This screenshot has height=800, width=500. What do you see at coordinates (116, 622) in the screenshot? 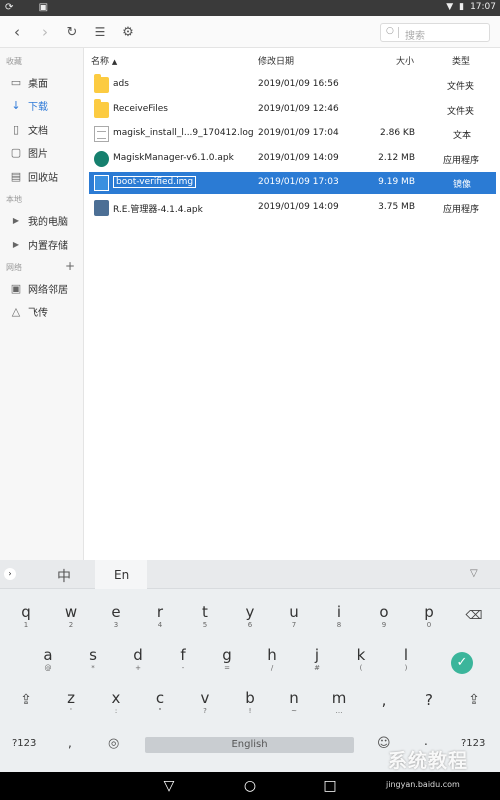
I see `key-e: e3` at bounding box center [116, 622].